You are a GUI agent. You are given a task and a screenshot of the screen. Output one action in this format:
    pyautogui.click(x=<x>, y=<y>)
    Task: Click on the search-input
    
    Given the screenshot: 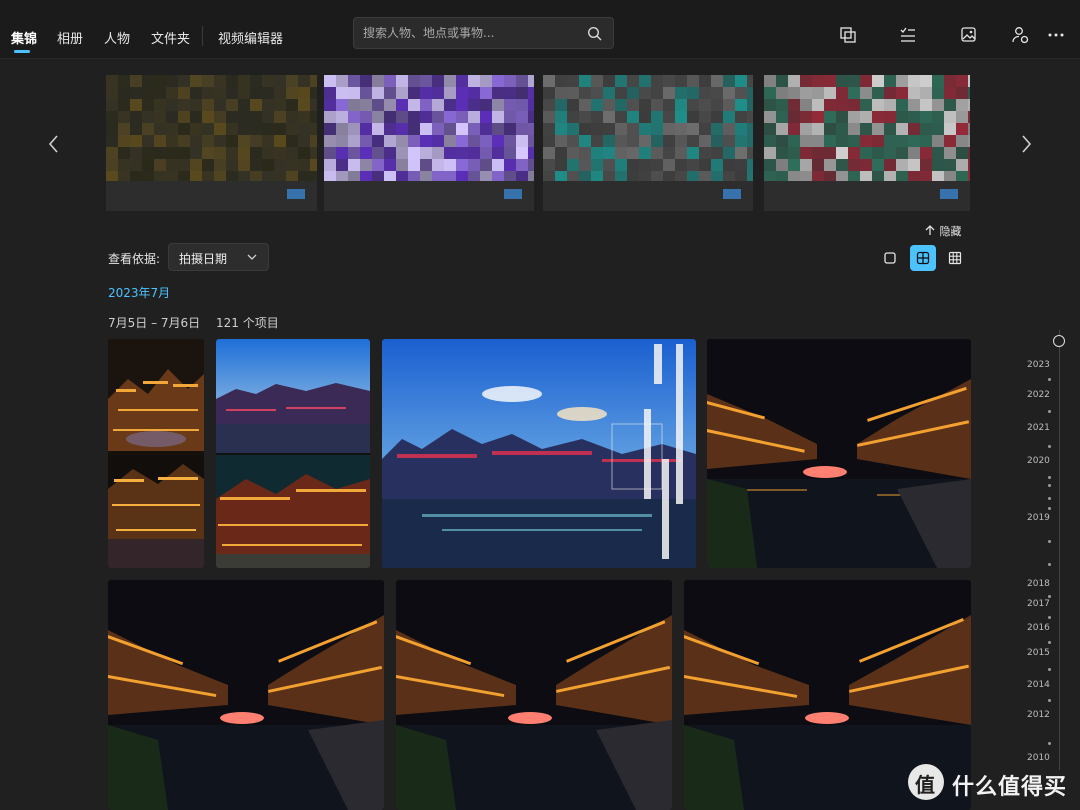 What is the action you would take?
    pyautogui.click(x=473, y=33)
    